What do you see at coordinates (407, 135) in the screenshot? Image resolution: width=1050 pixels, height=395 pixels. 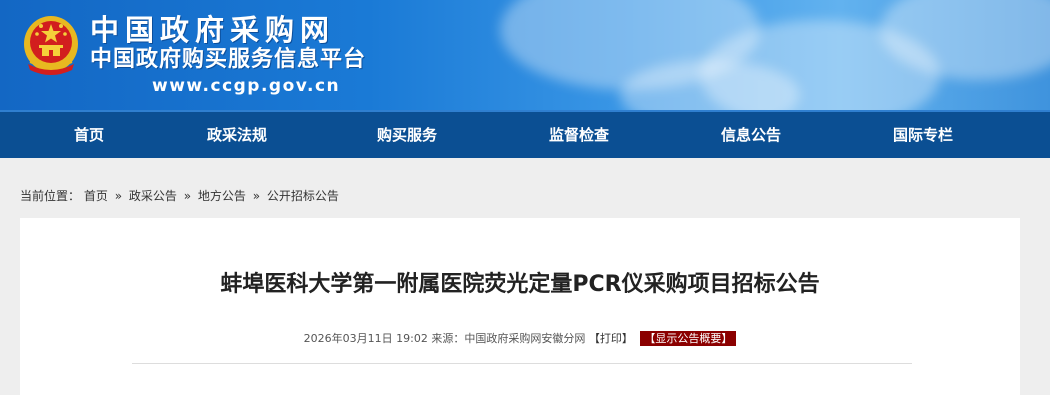 I see `nav-item-purchase-services: 购买服务` at bounding box center [407, 135].